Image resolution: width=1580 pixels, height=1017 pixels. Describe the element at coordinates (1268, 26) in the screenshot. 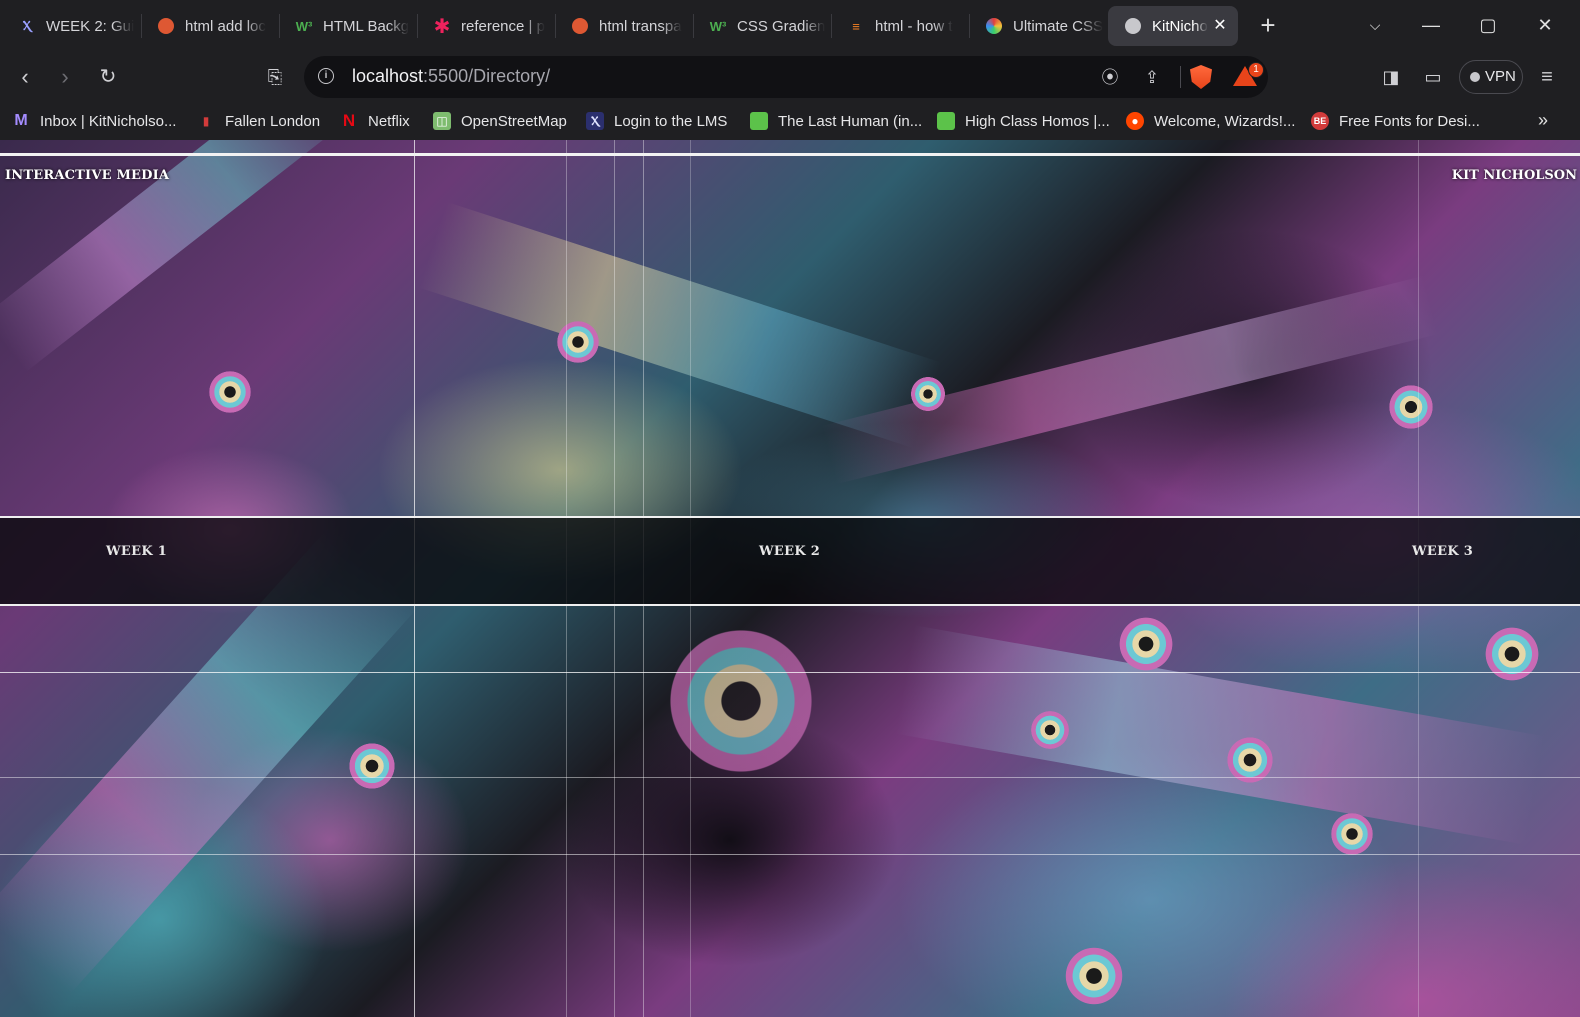

I see `new-tab-icon: +` at that location.